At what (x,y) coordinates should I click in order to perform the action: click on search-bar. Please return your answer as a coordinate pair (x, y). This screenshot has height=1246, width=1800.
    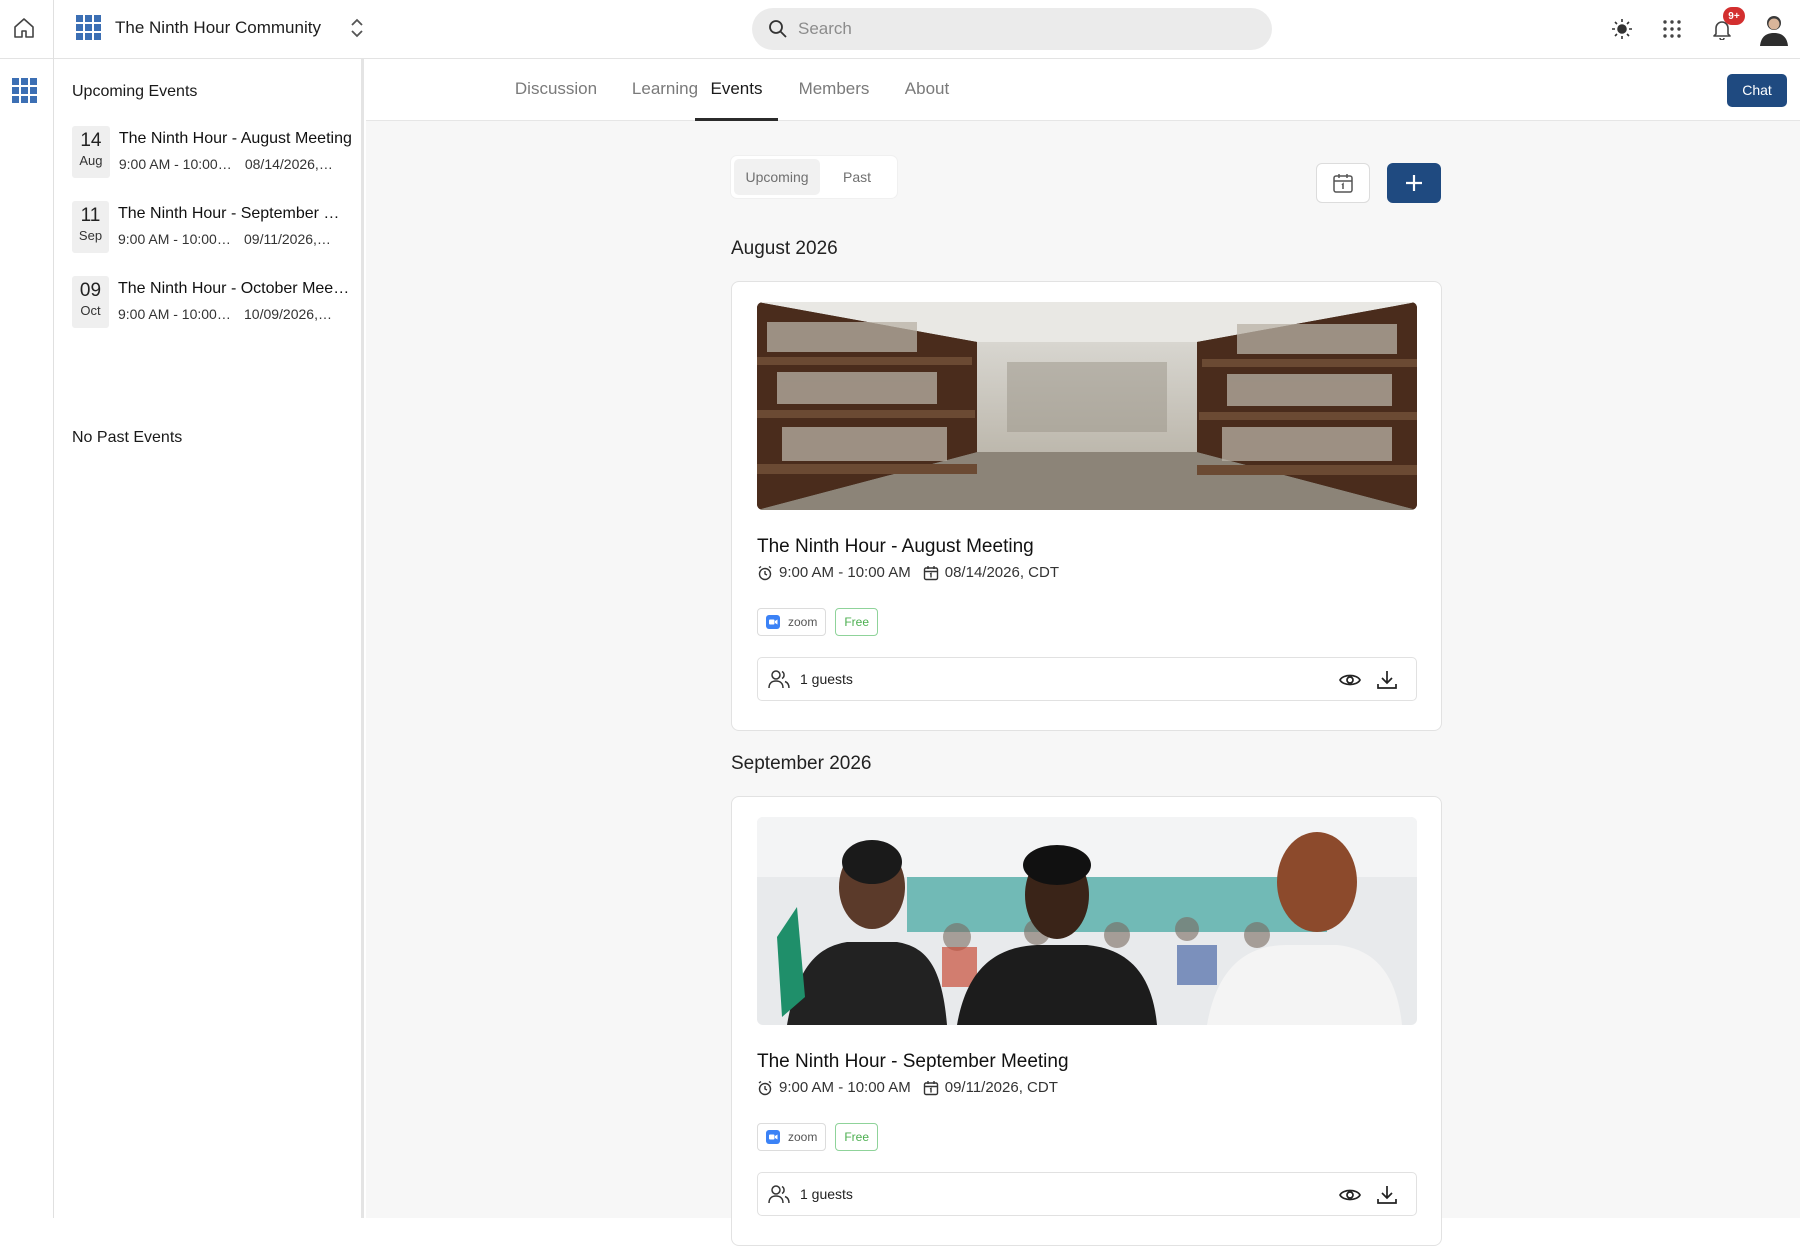
    Looking at the image, I should click on (1012, 29).